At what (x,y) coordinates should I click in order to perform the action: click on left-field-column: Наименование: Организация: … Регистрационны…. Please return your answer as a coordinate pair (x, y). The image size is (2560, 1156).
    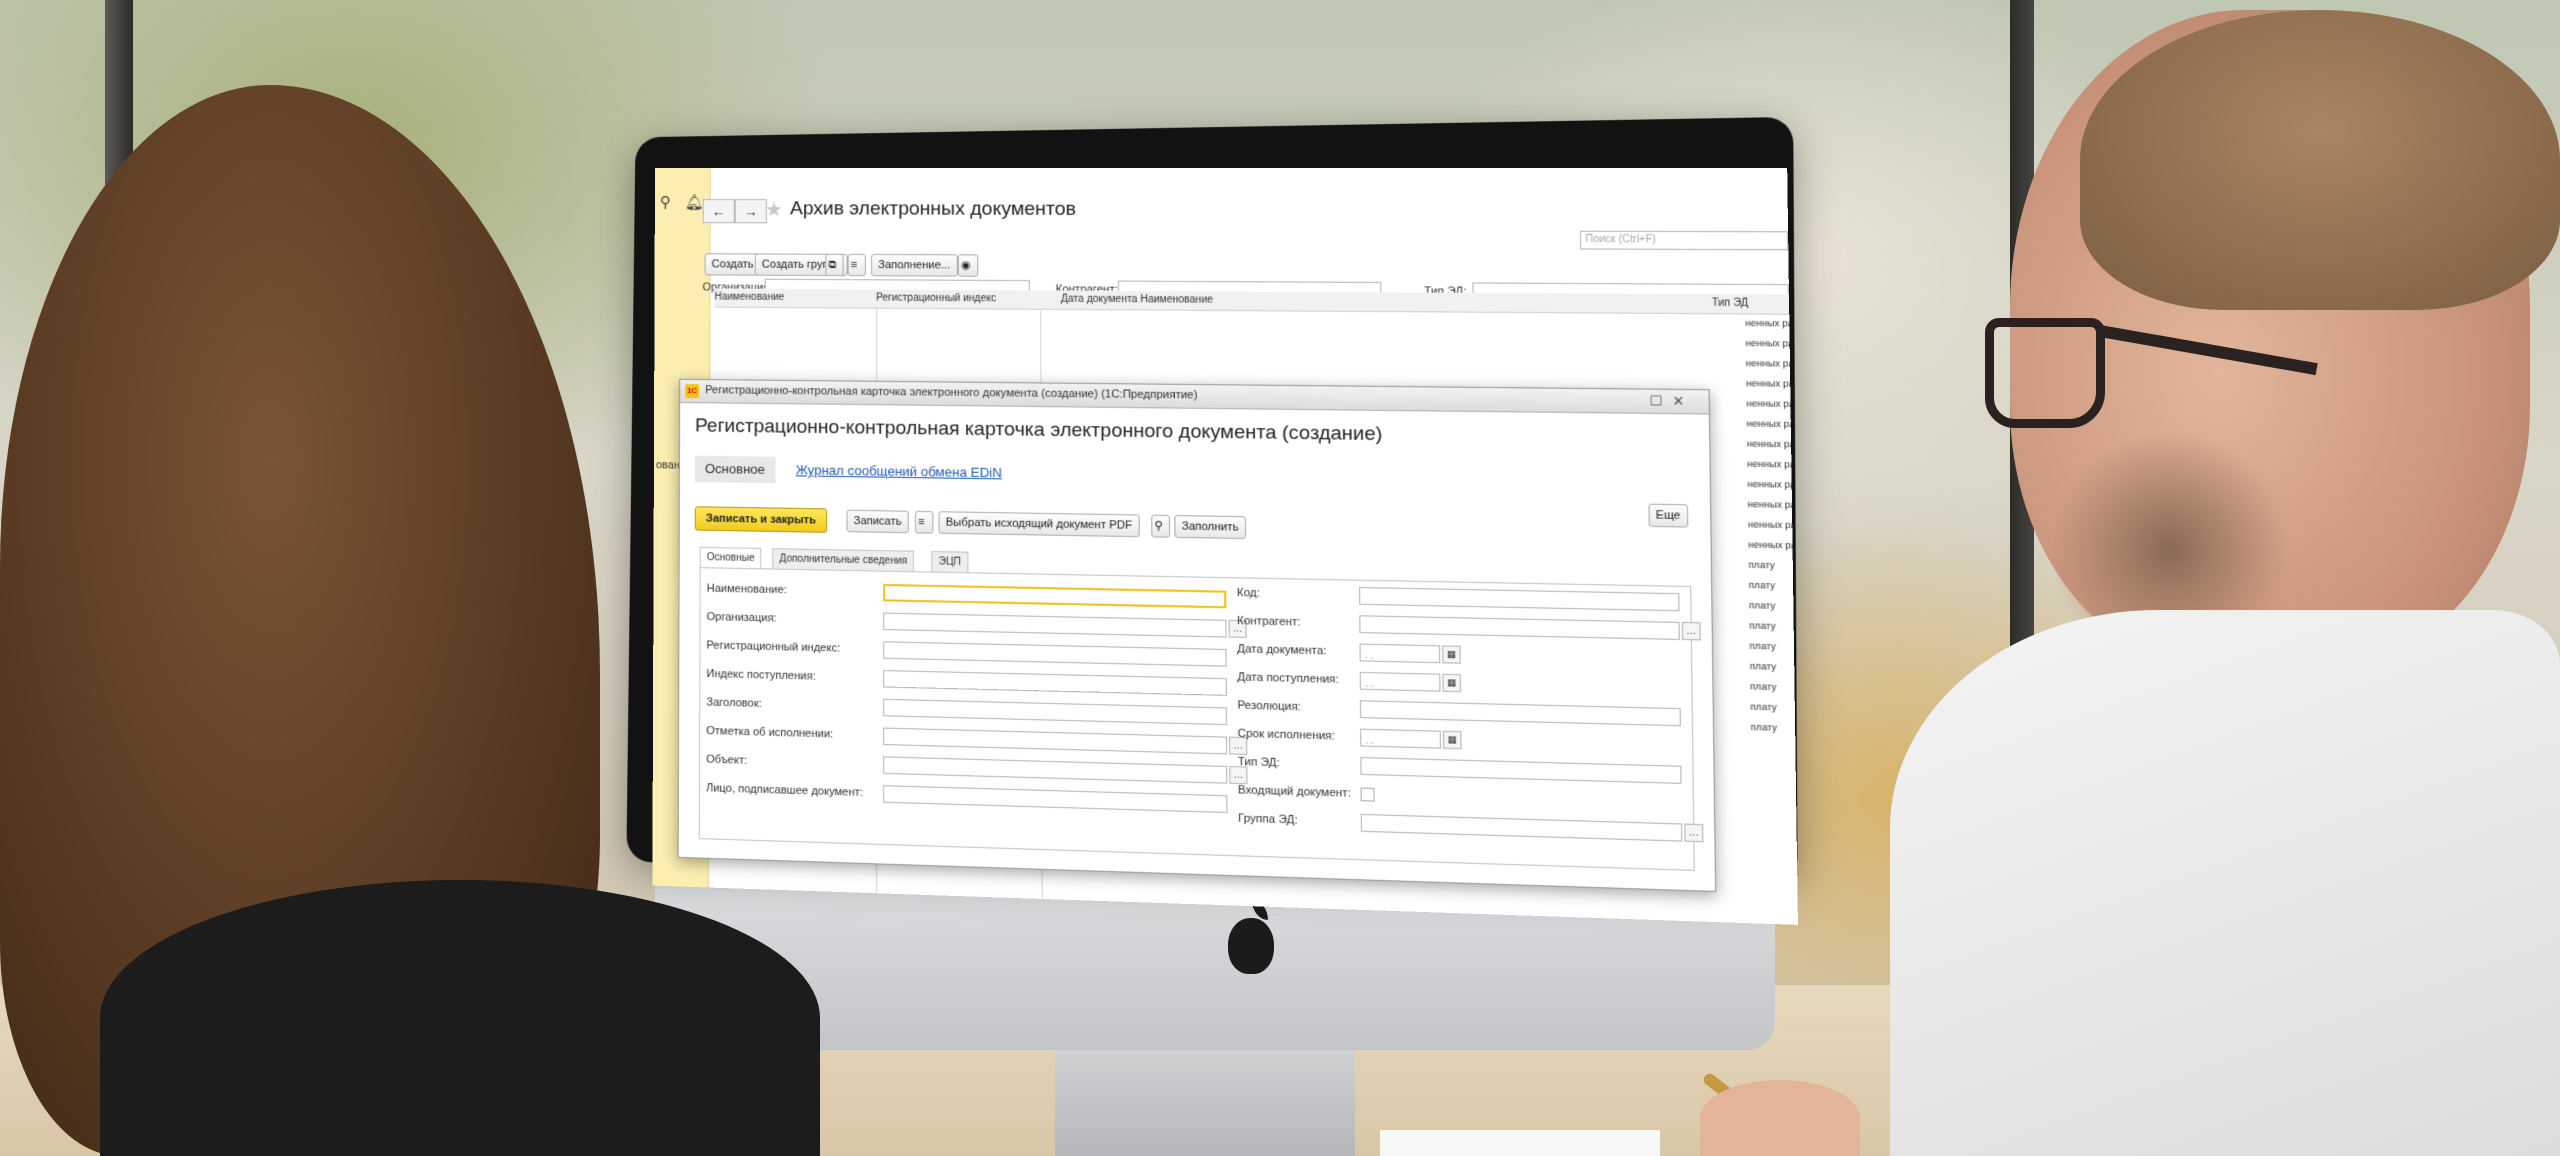
    Looking at the image, I should click on (1195, 577).